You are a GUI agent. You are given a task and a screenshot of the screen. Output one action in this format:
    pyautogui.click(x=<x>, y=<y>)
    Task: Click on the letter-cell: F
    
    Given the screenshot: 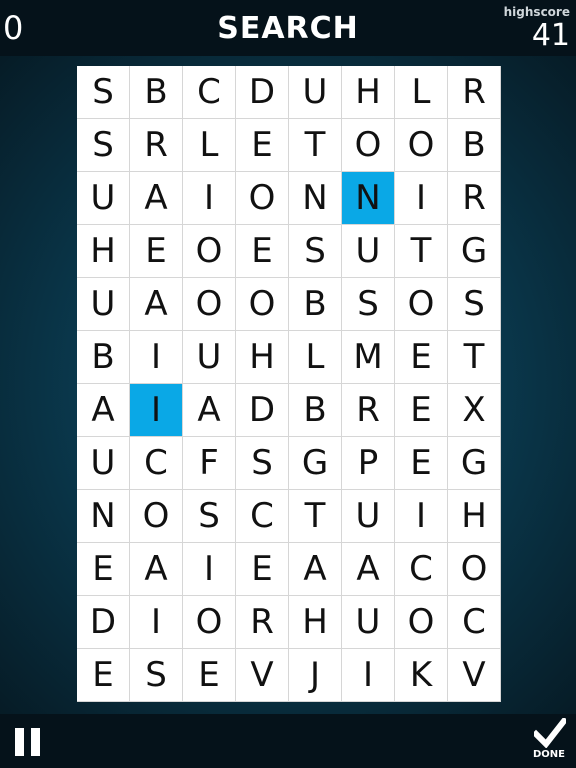 What is the action you would take?
    pyautogui.click(x=209, y=463)
    